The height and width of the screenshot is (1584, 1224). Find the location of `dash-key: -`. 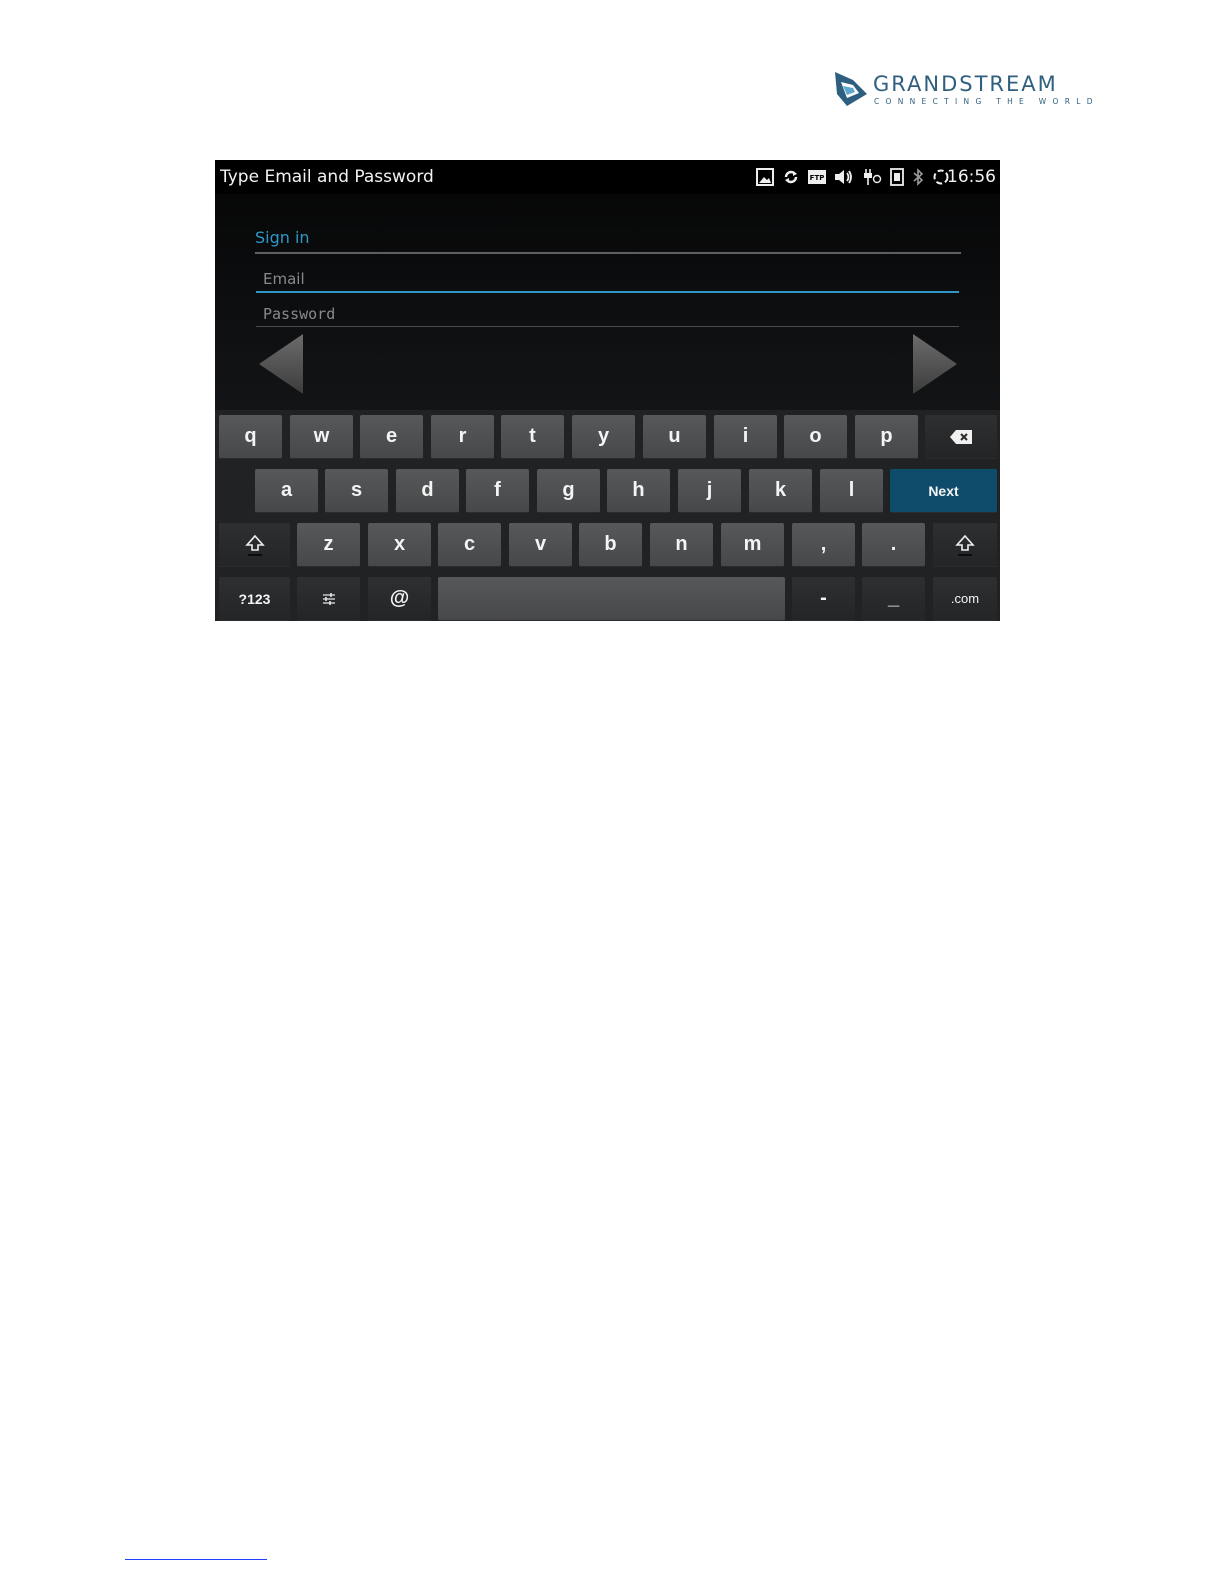

dash-key: - is located at coordinates (823, 599).